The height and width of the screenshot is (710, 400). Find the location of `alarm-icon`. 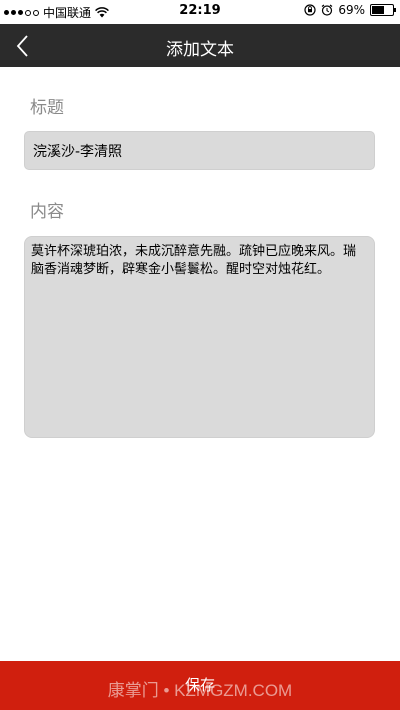

alarm-icon is located at coordinates (327, 10).